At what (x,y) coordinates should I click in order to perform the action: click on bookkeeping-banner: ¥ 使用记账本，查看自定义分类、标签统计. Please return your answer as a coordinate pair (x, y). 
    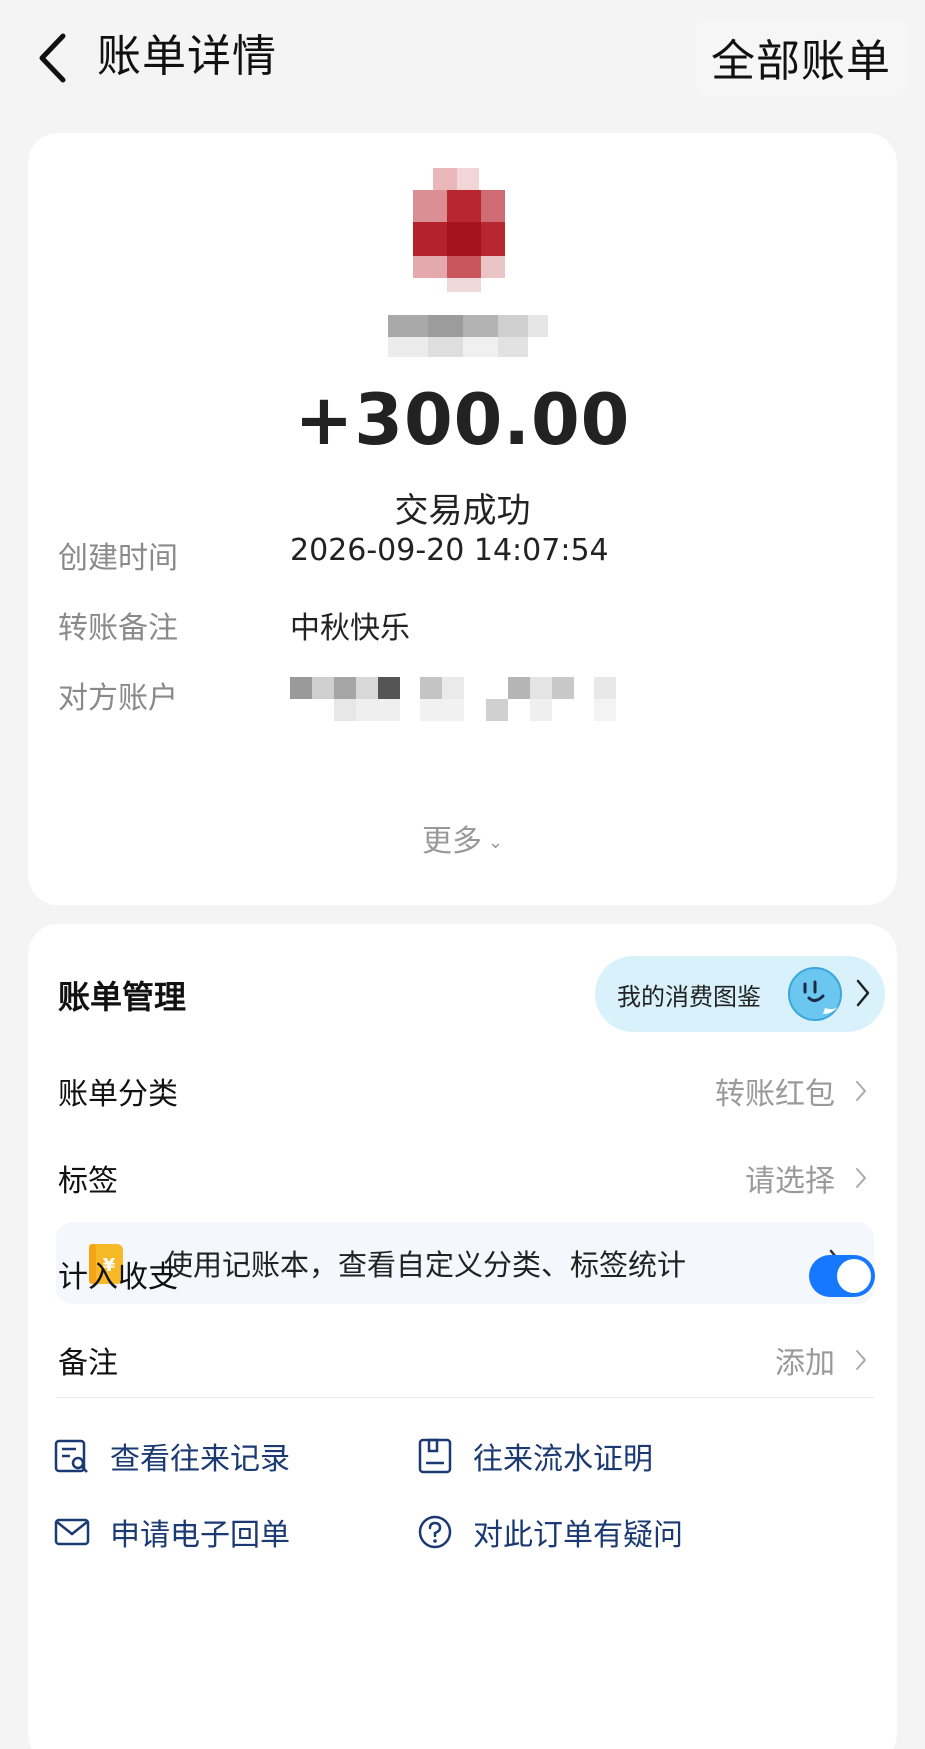
    Looking at the image, I should click on (465, 1263).